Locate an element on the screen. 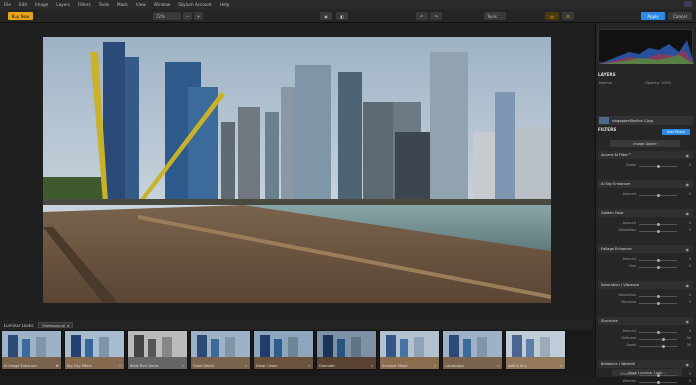  zoom-out-button: − is located at coordinates (187, 16).